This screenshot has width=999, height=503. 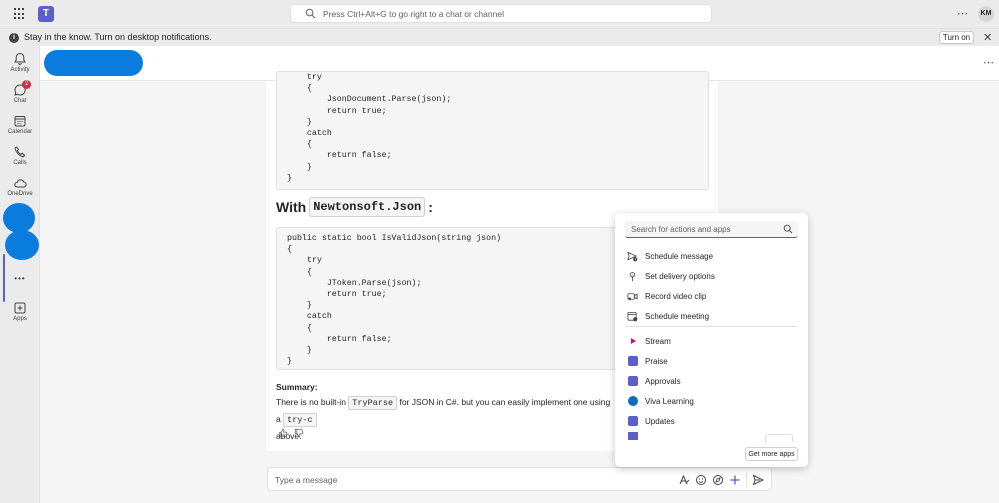 I want to click on unread-badge: 2, so click(x=26, y=84).